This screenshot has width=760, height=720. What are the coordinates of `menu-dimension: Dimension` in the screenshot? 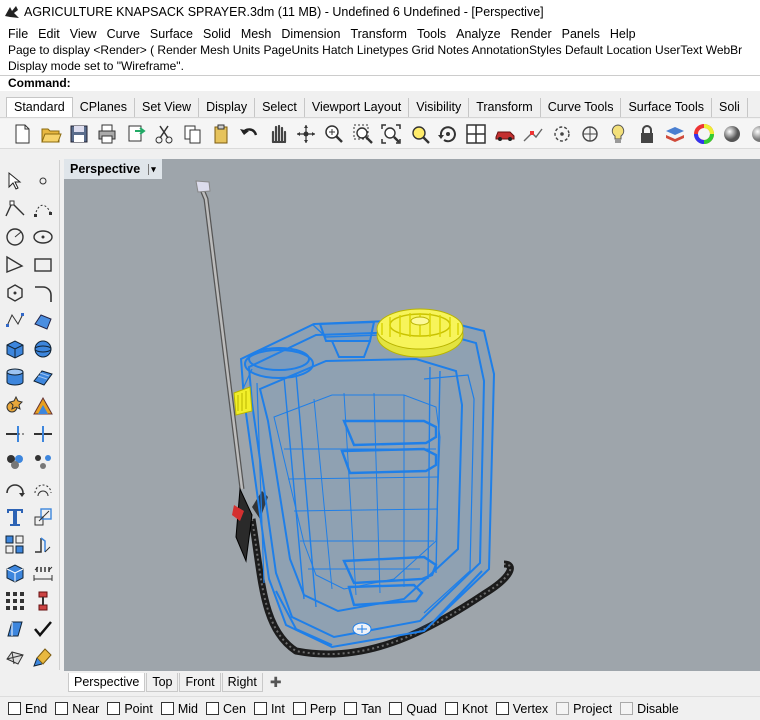 It's located at (310, 34).